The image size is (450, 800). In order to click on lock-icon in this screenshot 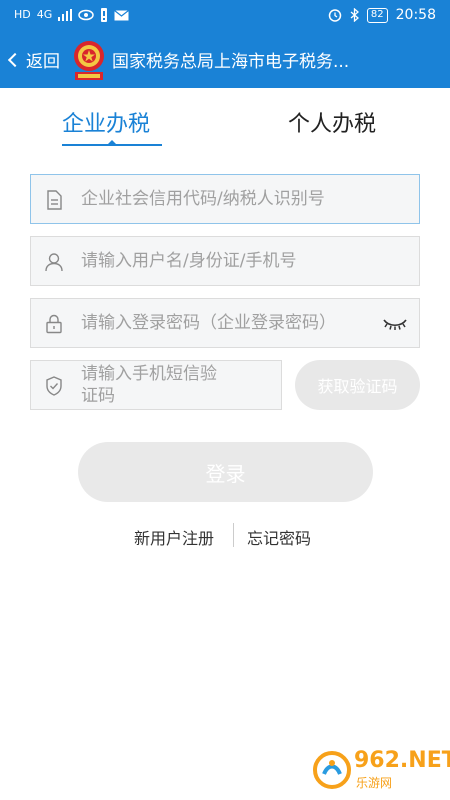, I will do `click(54, 324)`.